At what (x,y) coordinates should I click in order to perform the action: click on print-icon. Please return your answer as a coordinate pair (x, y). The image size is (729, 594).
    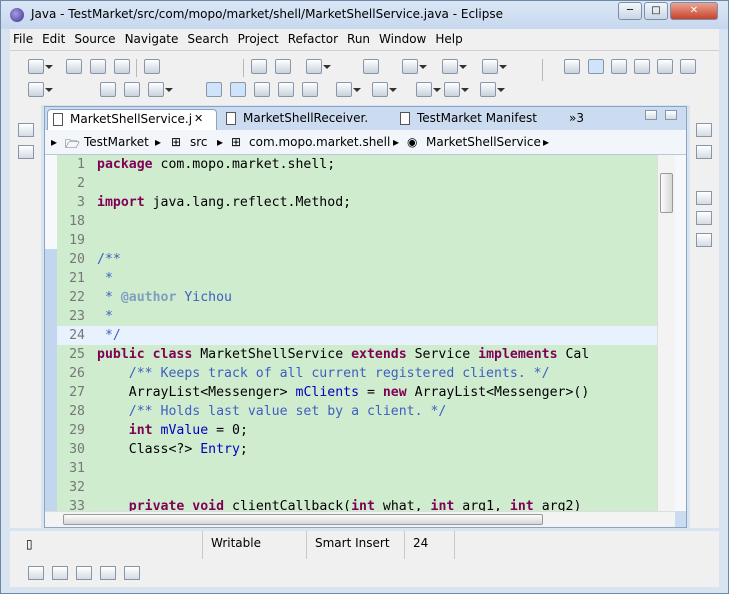
    Looking at the image, I should click on (122, 66).